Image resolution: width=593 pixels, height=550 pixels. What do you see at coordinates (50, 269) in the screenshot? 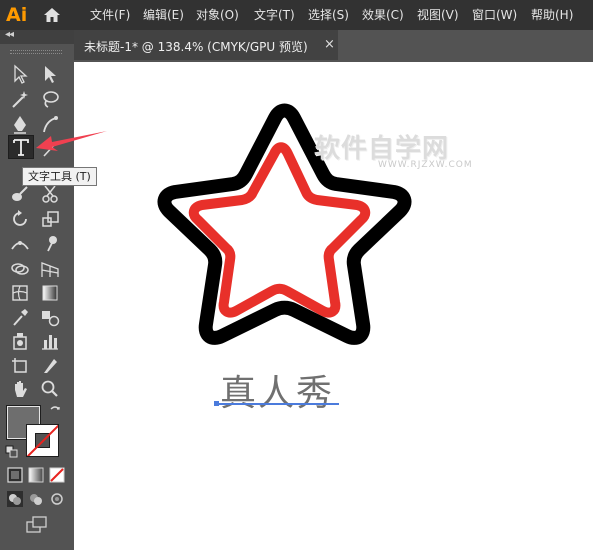
I see `perspective-grid-tool-icon` at bounding box center [50, 269].